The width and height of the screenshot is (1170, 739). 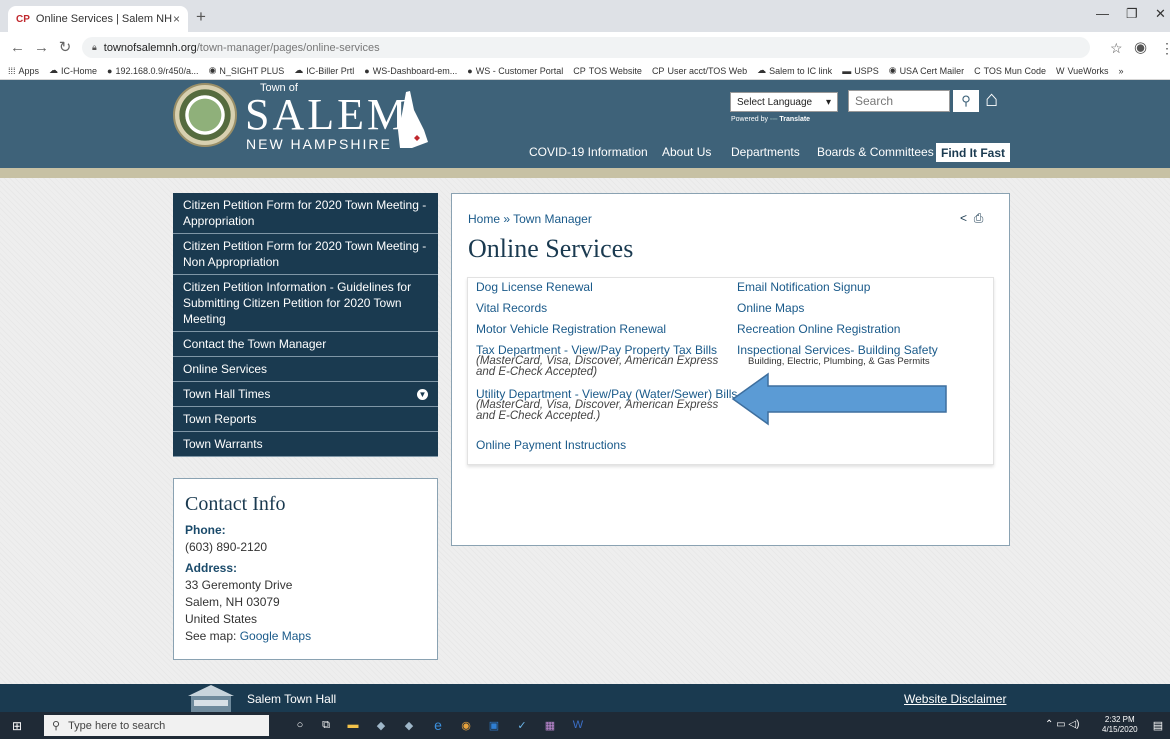 What do you see at coordinates (422, 394) in the screenshot?
I see `chevron-down-icon: ▼` at bounding box center [422, 394].